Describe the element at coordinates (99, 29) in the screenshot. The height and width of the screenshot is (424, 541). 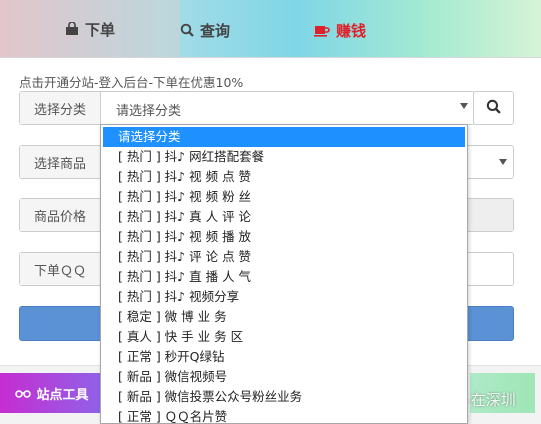
I see `tab-order-label: 下单` at that location.